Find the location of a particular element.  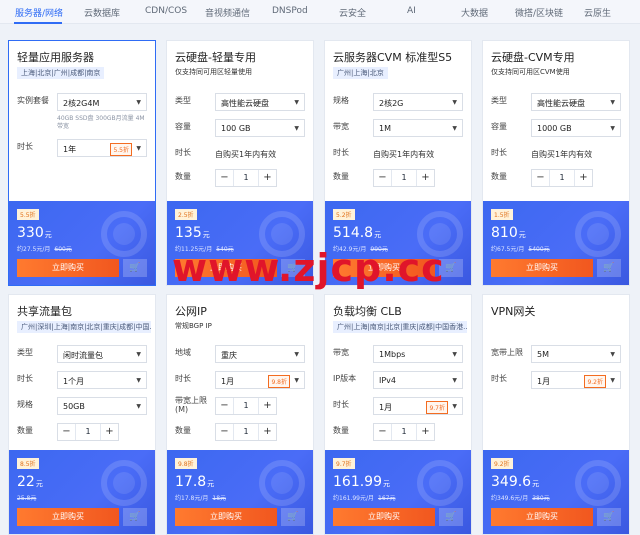

duration-select: 1月 9.8折 ▼ is located at coordinates (260, 380).